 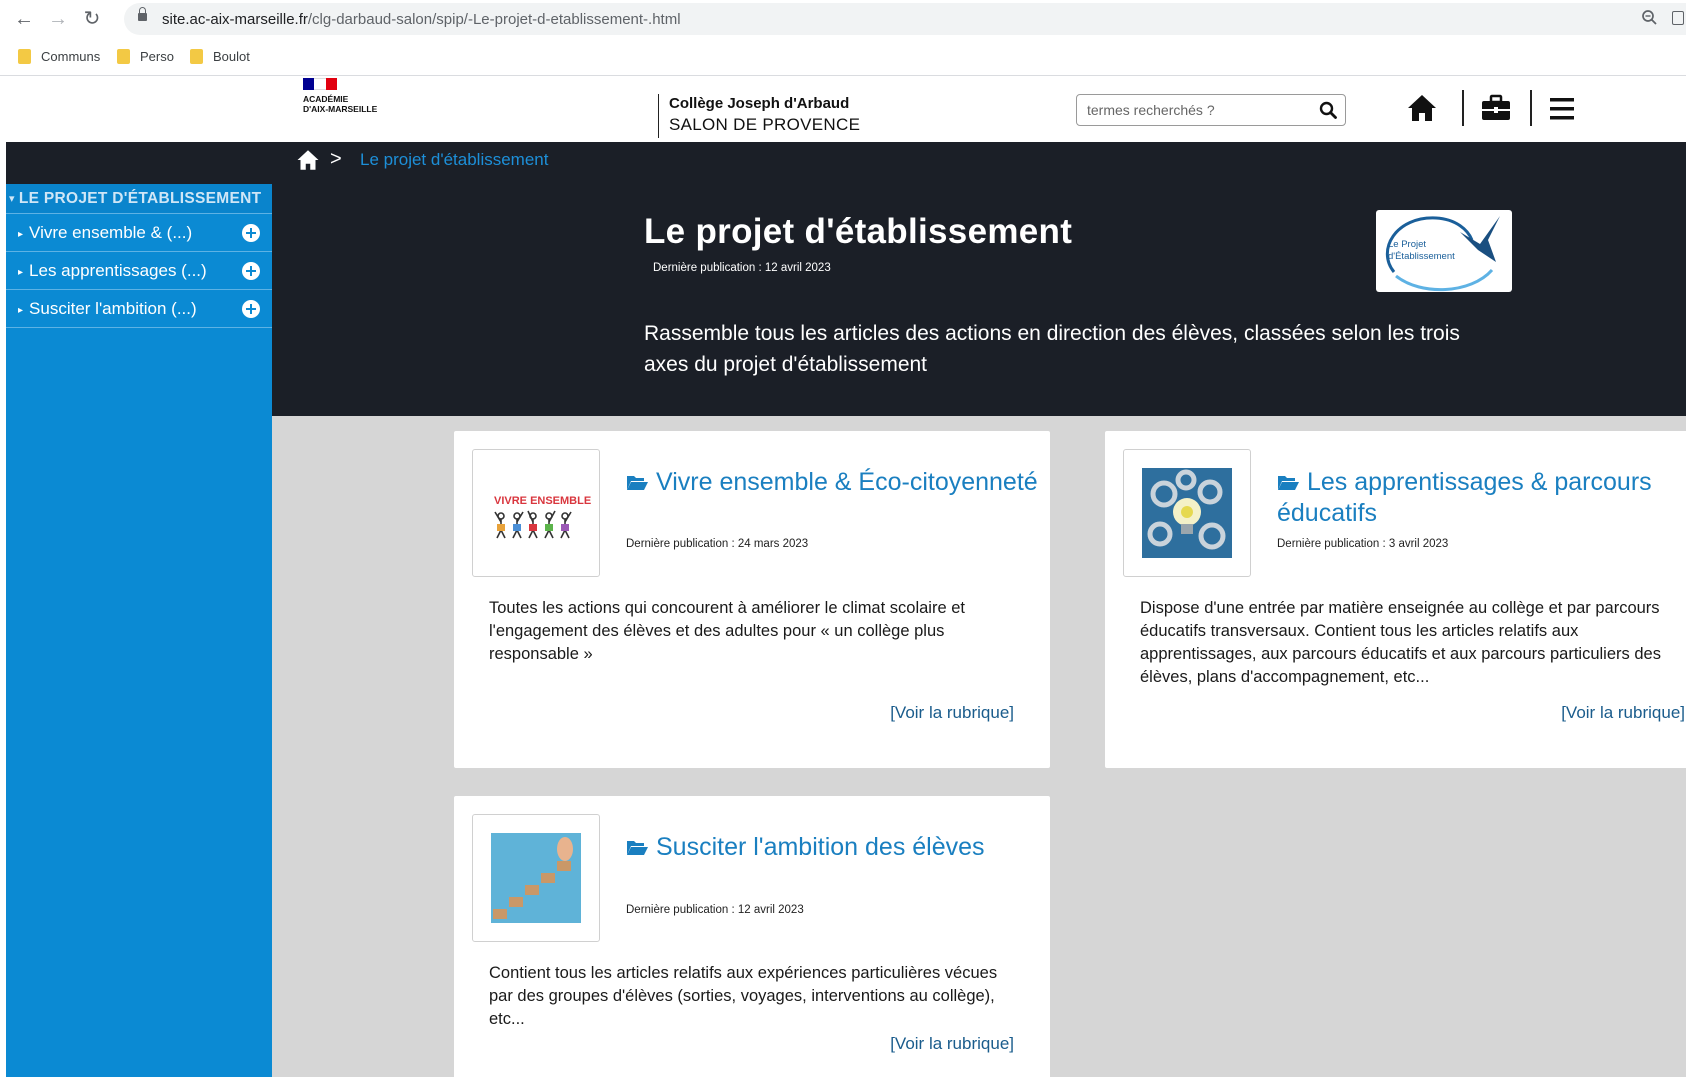 What do you see at coordinates (231, 56) in the screenshot?
I see `bookmark-label: Boulot` at bounding box center [231, 56].